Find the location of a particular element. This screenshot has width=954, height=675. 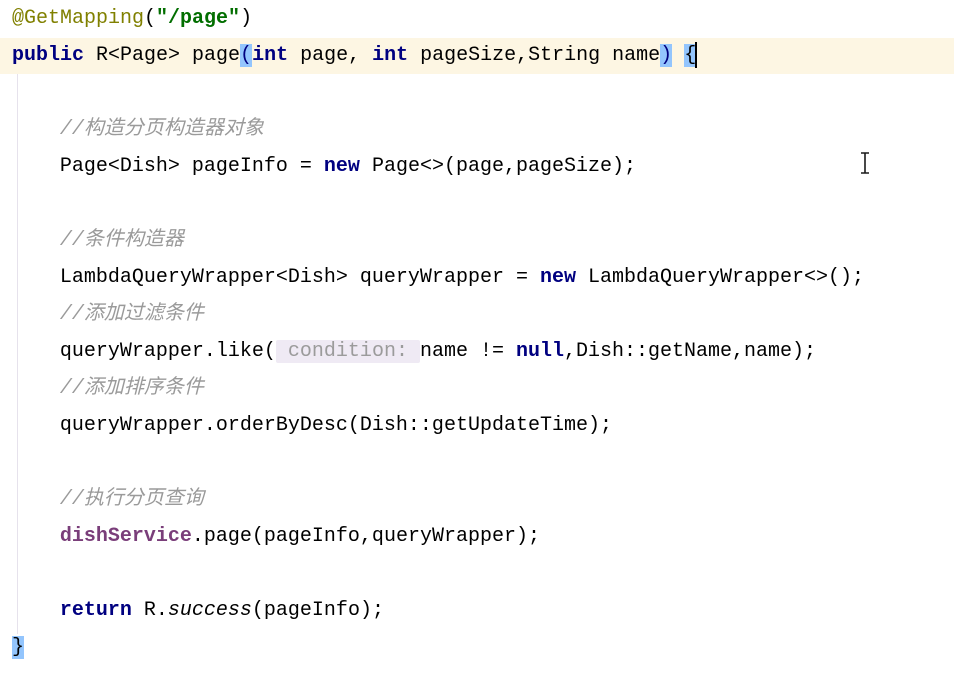

code-token-comment: //构造分页构造器对象 is located at coordinates (161, 129).